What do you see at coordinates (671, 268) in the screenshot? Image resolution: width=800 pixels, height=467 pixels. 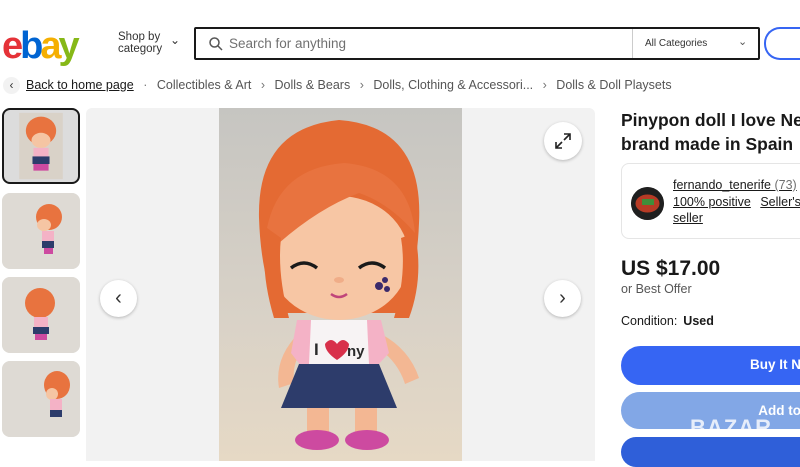 I see `item-price: US $17.00` at bounding box center [671, 268].